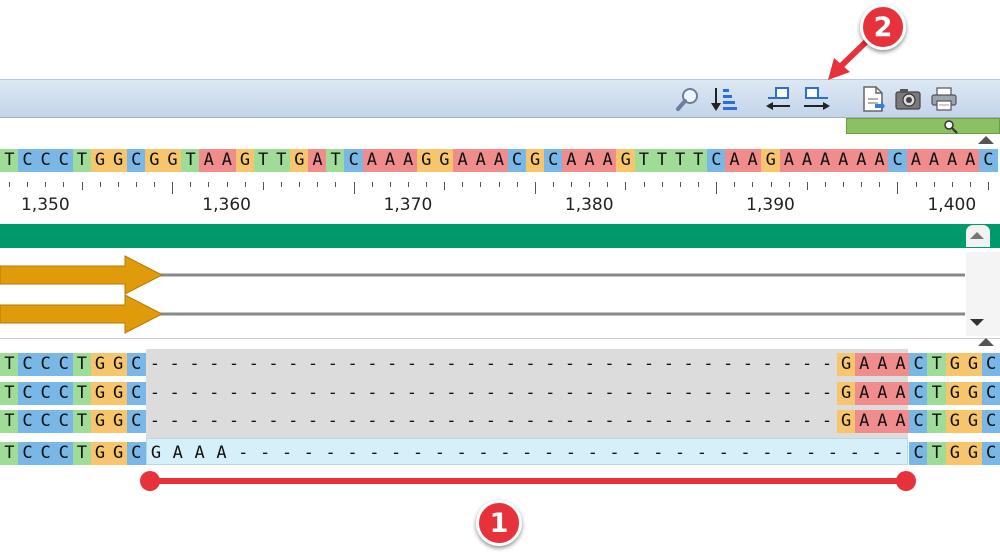  Describe the element at coordinates (499, 523) in the screenshot. I see `callout-marker-1: 1` at that location.